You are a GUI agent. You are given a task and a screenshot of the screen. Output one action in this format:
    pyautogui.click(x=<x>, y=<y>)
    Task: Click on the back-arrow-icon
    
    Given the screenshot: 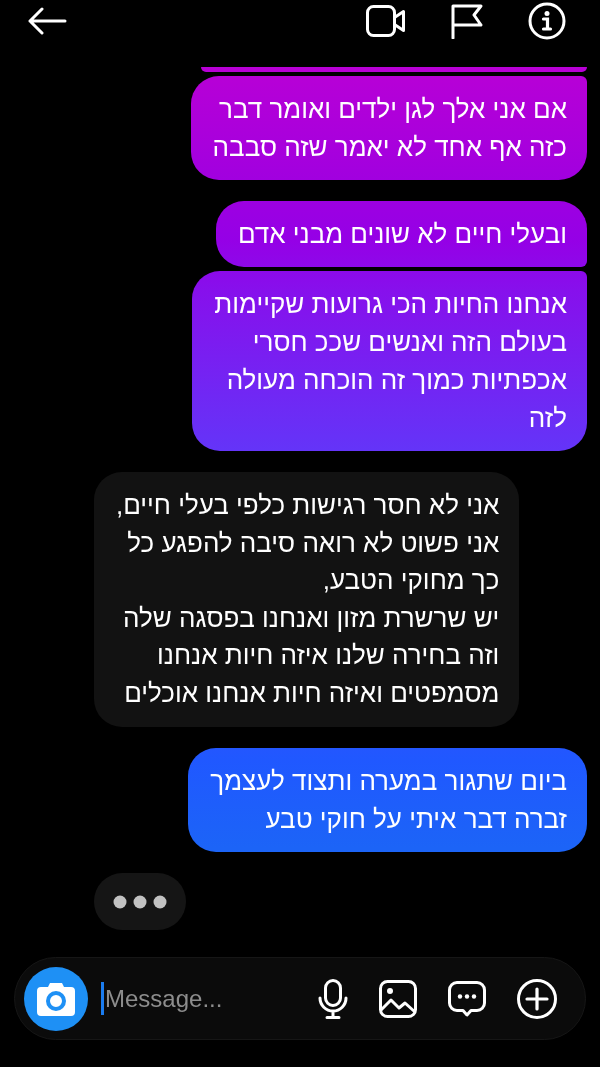 What is the action you would take?
    pyautogui.click(x=47, y=21)
    